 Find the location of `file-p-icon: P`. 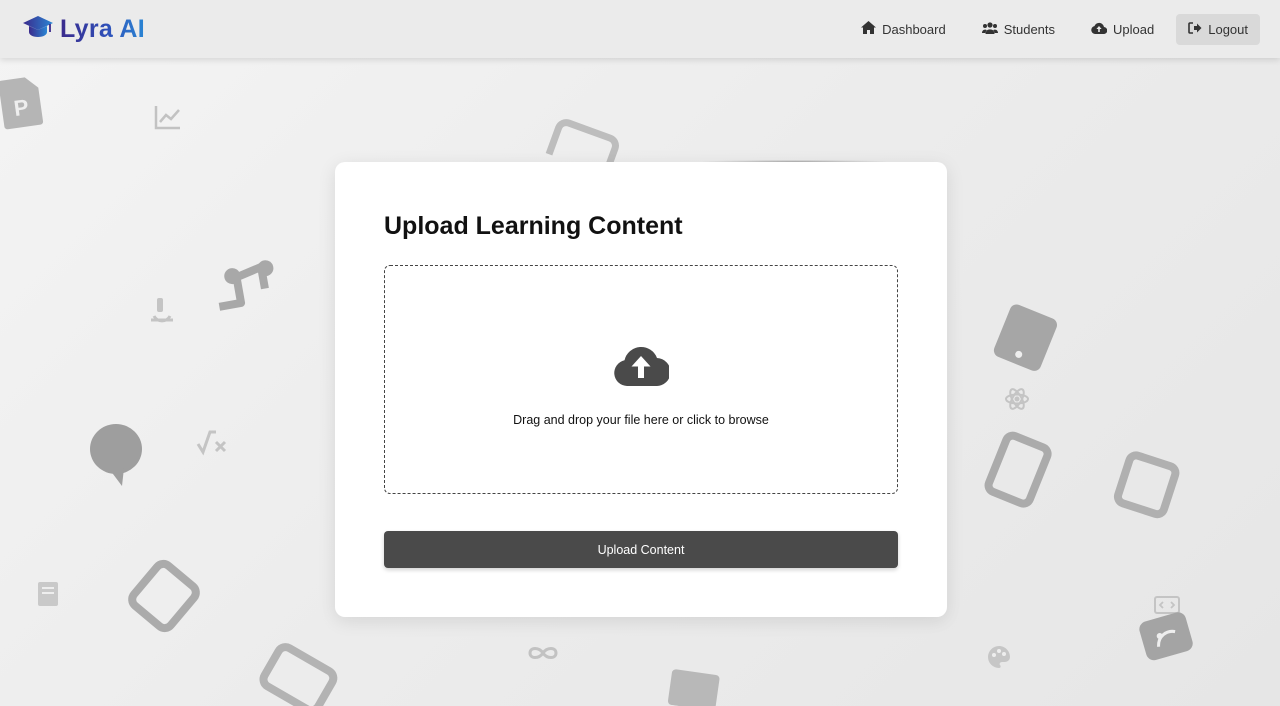

file-p-icon: P is located at coordinates (24, 101).